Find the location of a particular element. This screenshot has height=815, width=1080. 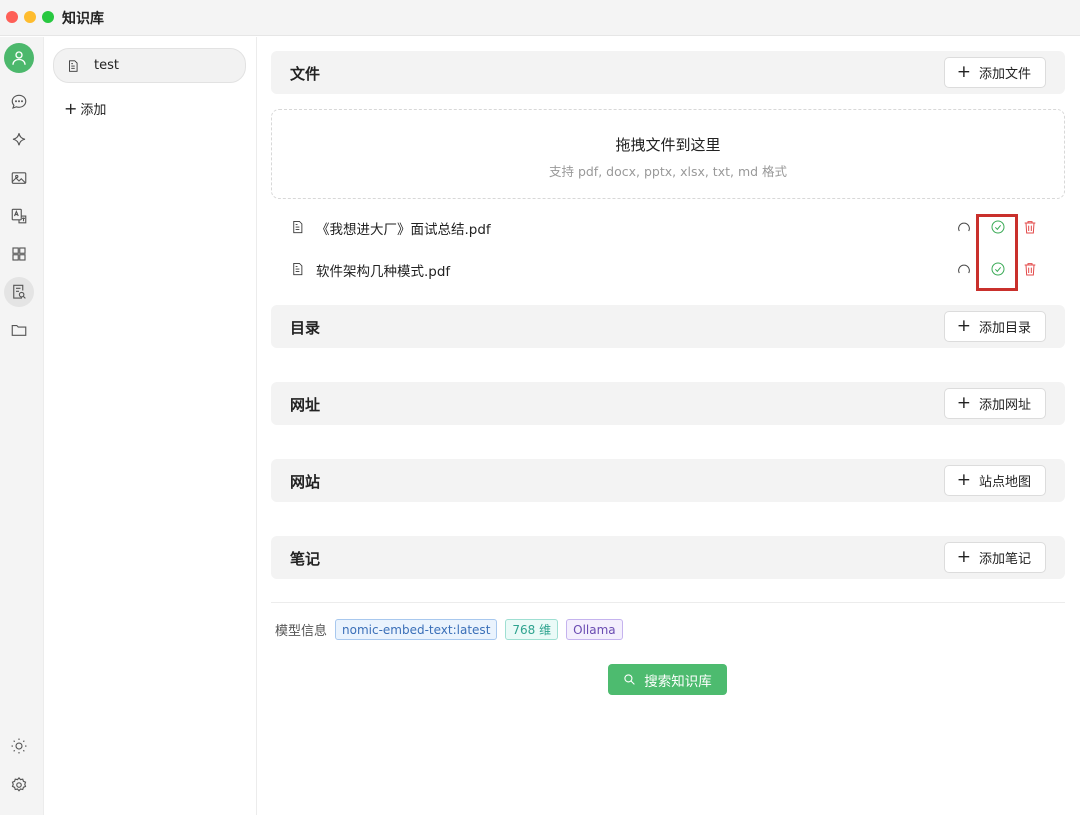

nav-rail is located at coordinates (22, 426).